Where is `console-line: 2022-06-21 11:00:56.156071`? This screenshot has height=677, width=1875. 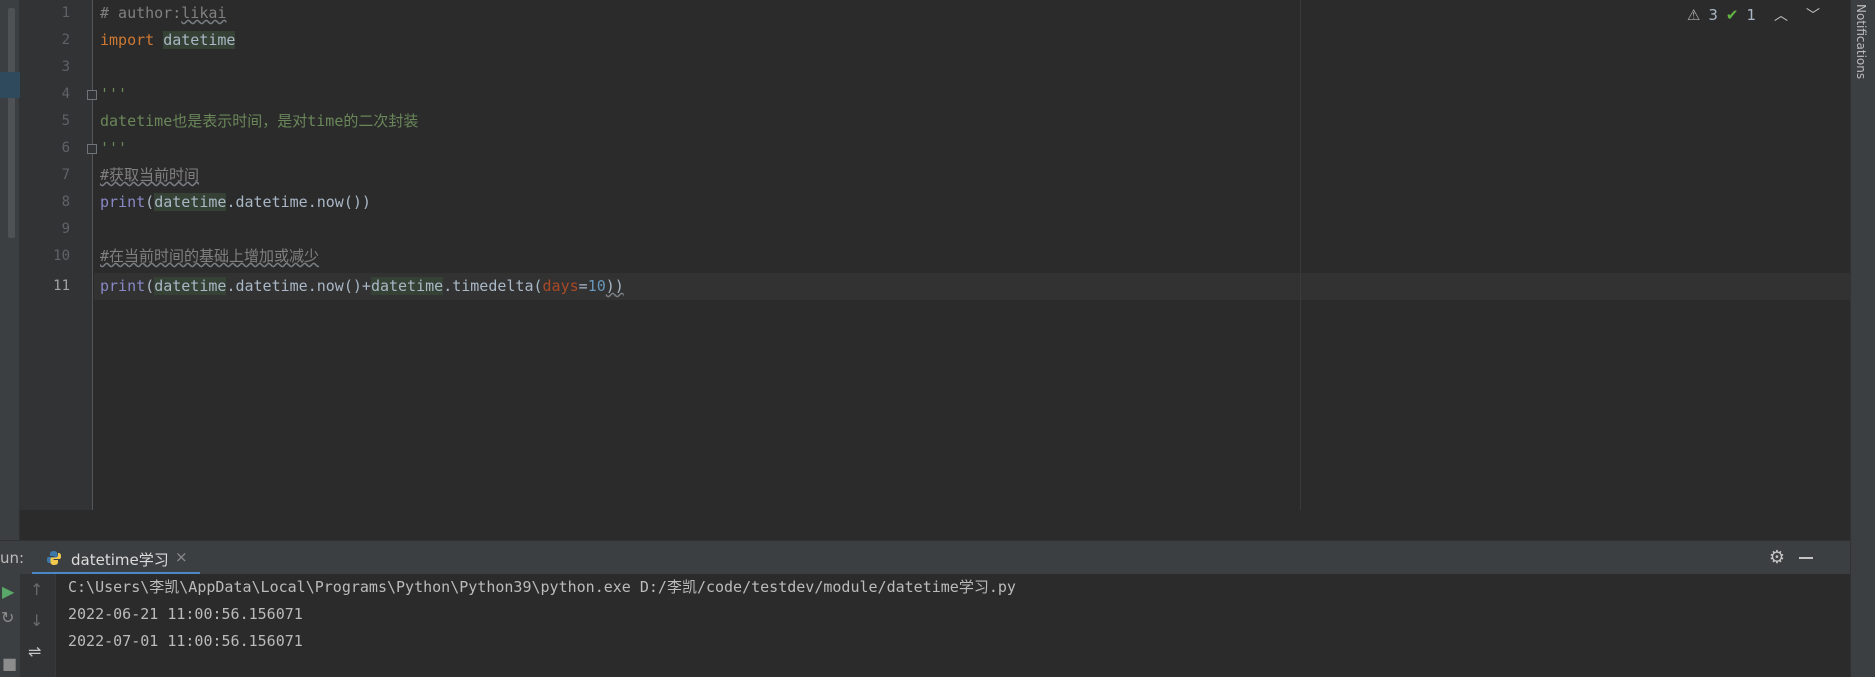 console-line: 2022-06-21 11:00:56.156071 is located at coordinates (185, 614).